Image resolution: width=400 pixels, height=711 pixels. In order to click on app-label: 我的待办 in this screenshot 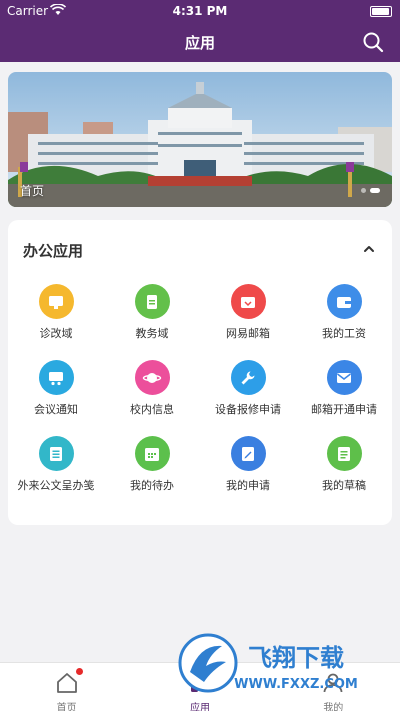, I will do `click(152, 485)`.